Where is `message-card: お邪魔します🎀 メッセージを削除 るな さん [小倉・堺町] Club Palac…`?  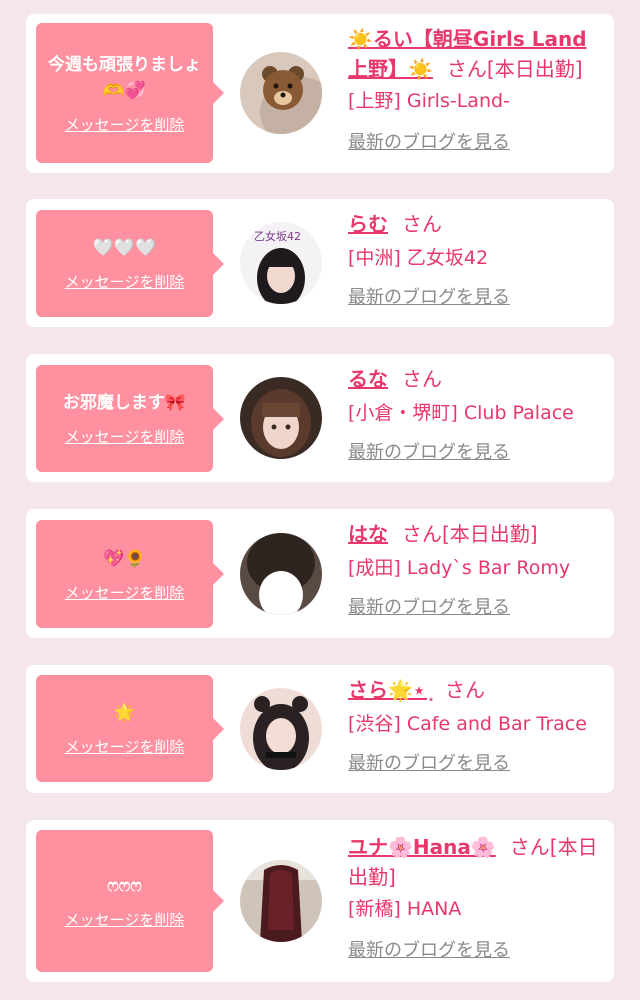
message-card: お邪魔します🎀 メッセージを削除 るな さん [小倉・堺町] Club Palac… is located at coordinates (320, 418).